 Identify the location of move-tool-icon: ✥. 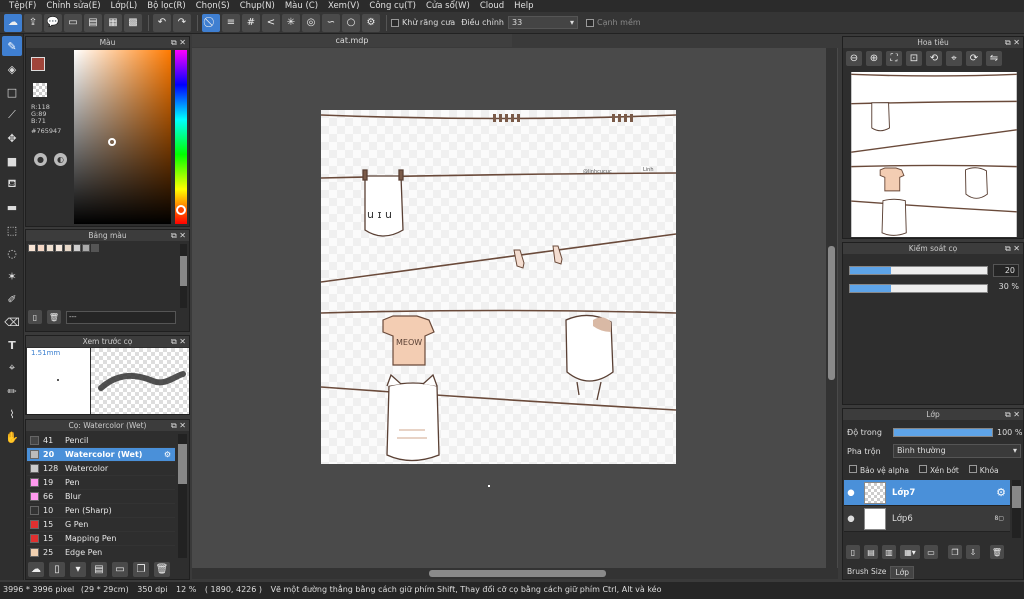
(12, 138).